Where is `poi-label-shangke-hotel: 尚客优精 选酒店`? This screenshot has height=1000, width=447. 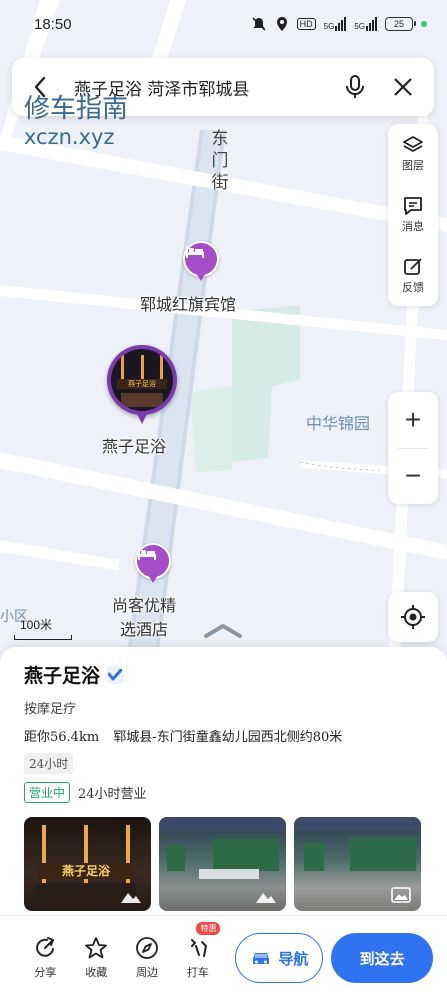
poi-label-shangke-hotel: 尚客优精 选酒店 is located at coordinates (144, 618).